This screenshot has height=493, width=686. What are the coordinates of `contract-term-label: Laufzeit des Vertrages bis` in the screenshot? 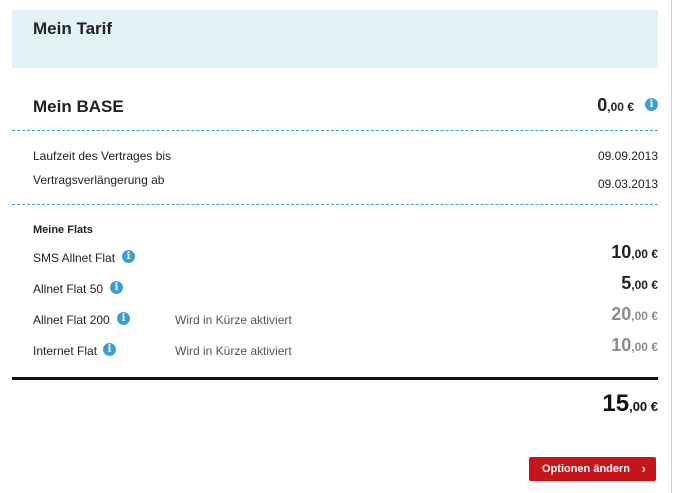 It's located at (102, 156).